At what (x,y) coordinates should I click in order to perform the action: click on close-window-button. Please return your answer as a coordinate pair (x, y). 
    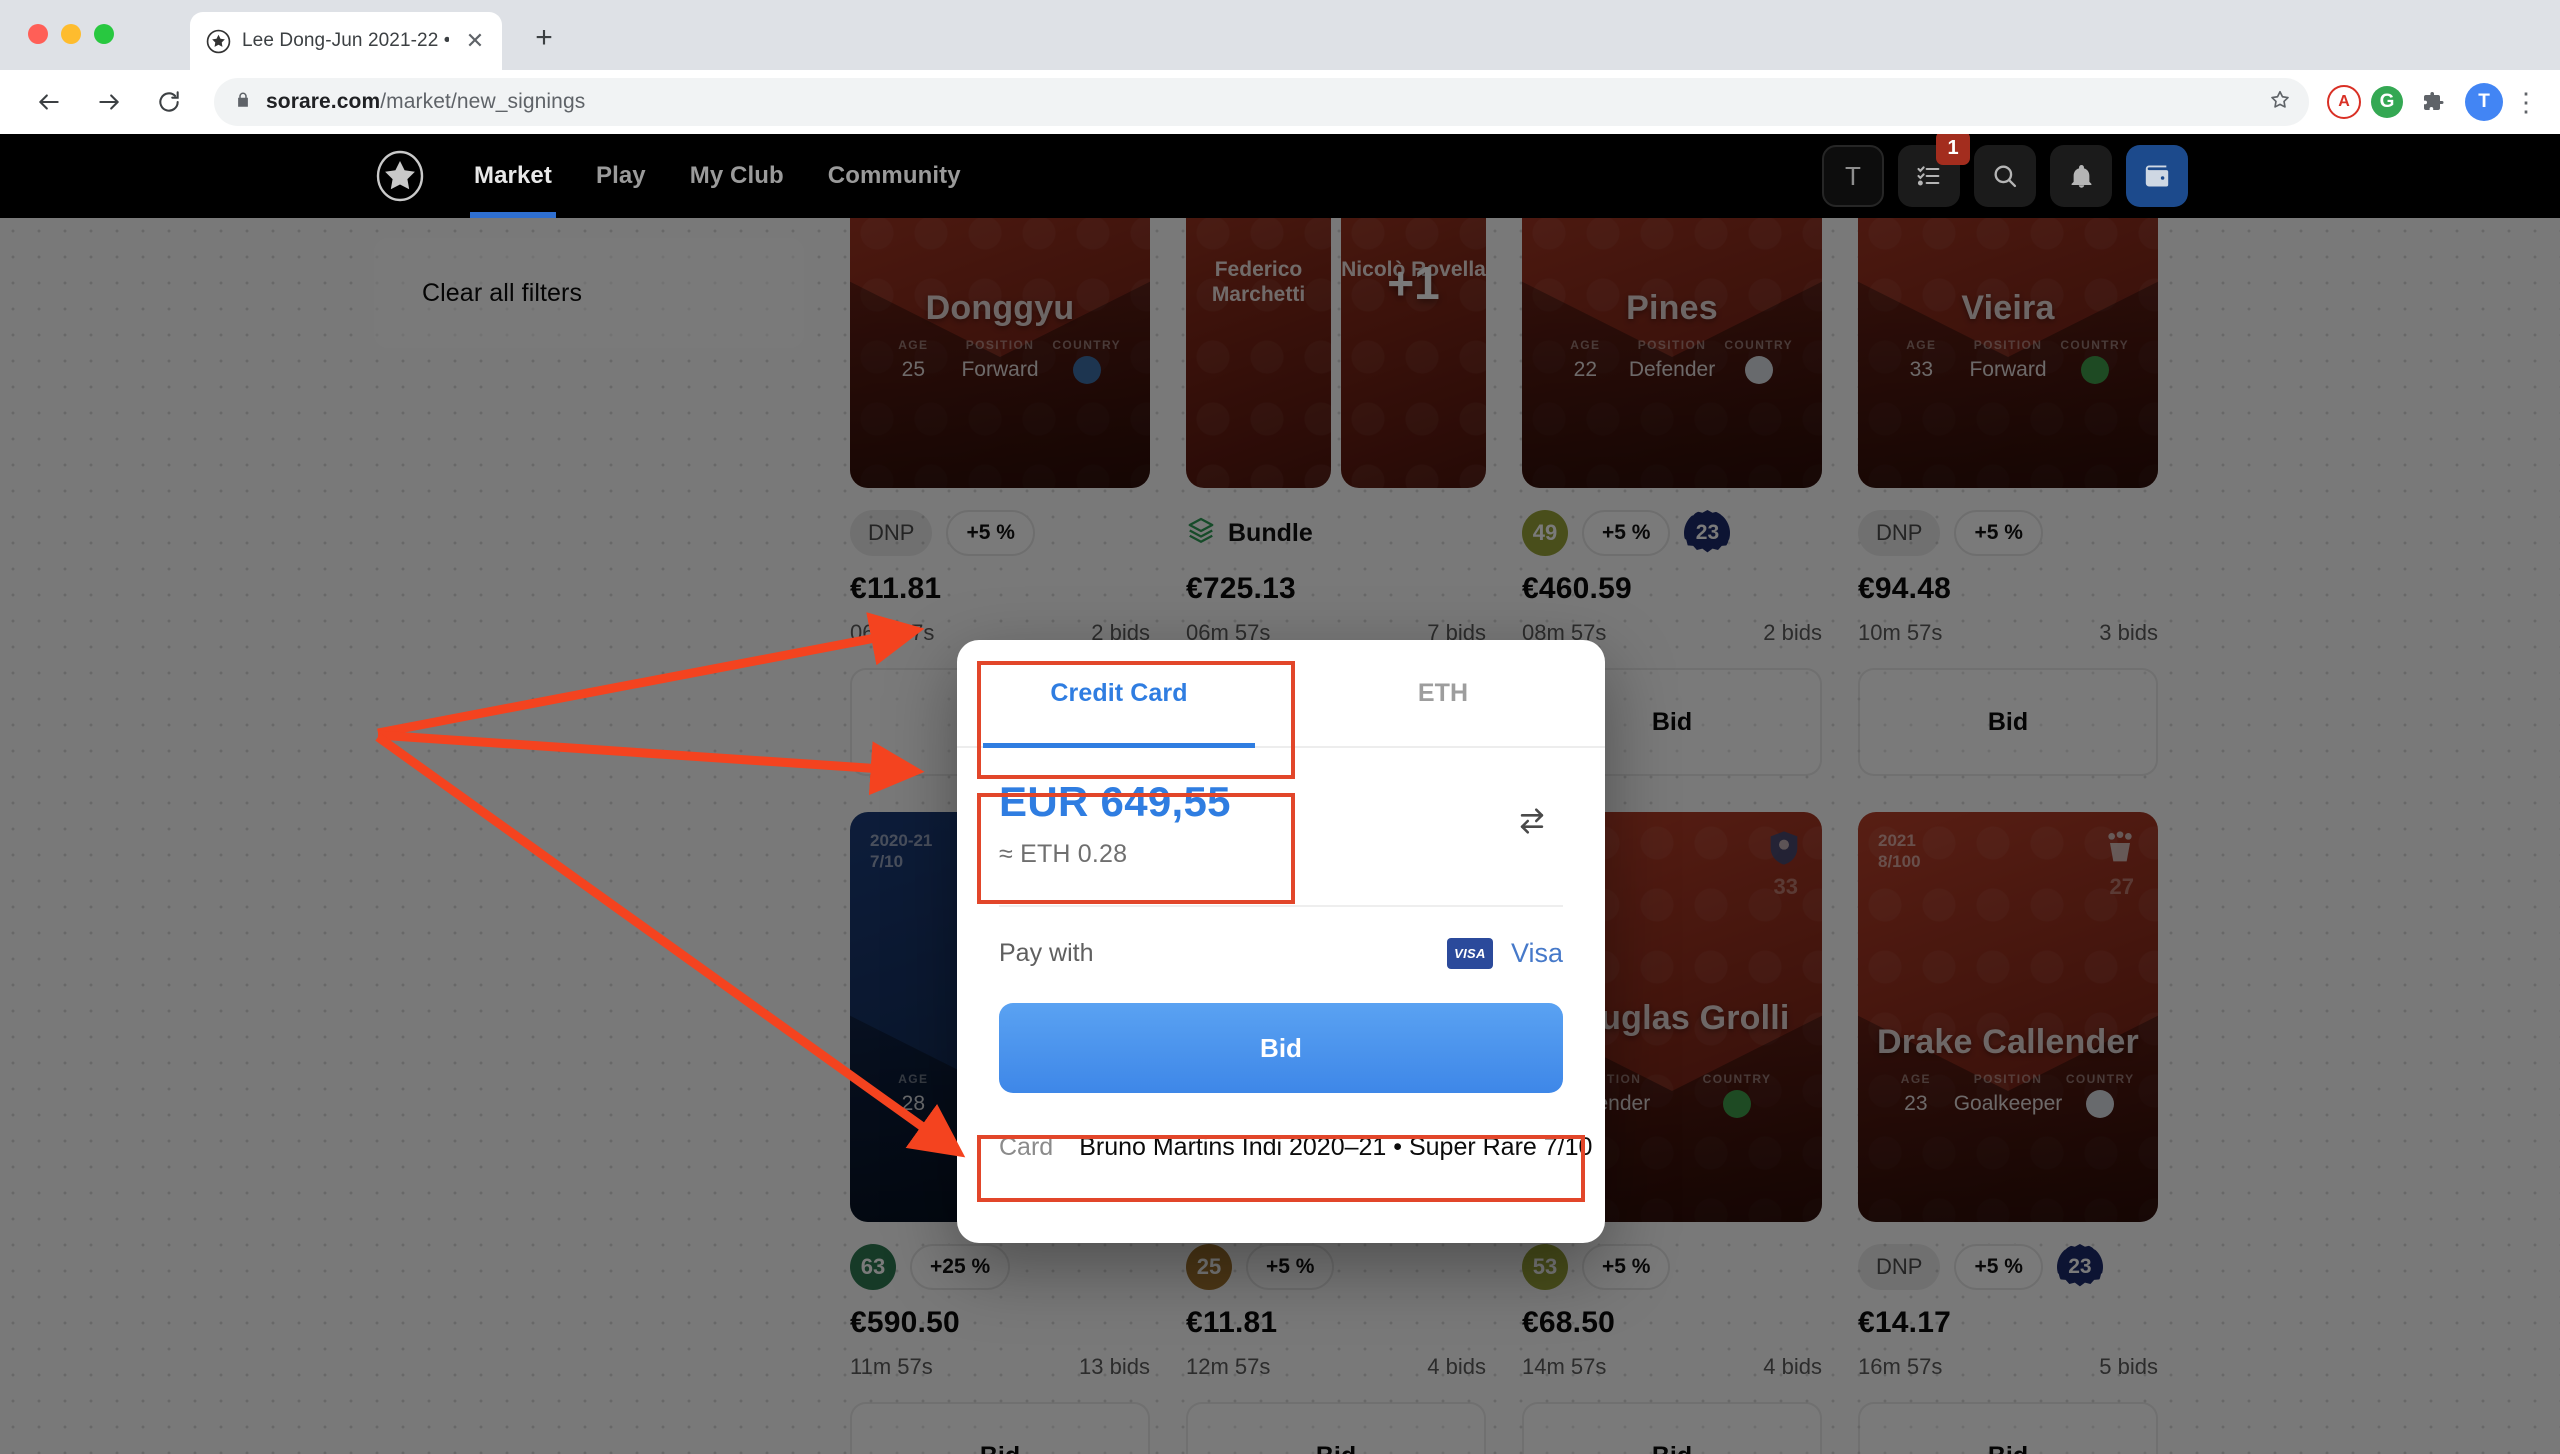
    Looking at the image, I should click on (38, 34).